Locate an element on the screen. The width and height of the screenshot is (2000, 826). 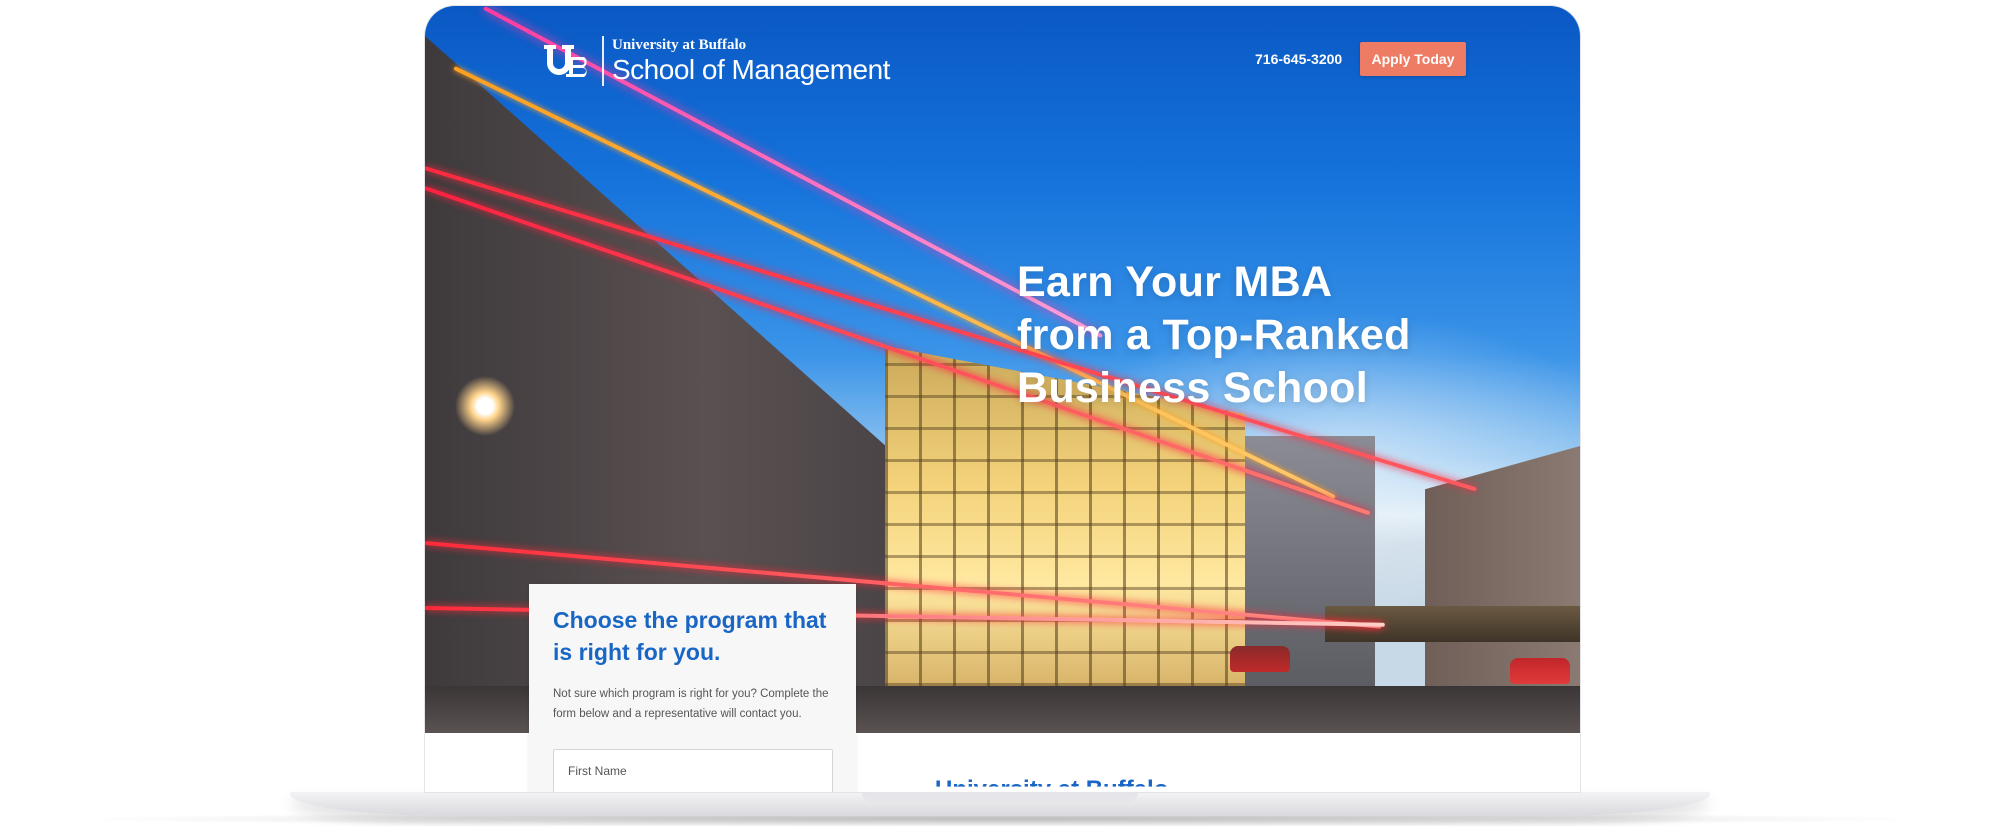
section-heading-partial: University at Buffalo is located at coordinates (1052, 784).